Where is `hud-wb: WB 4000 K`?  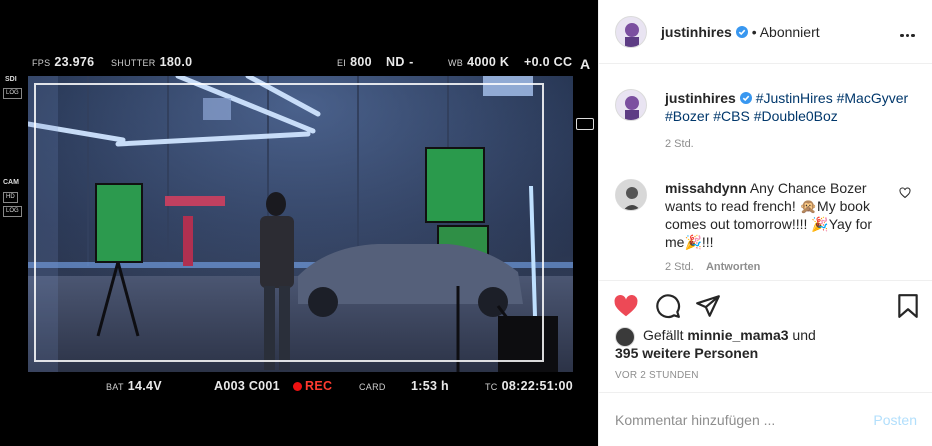 hud-wb: WB 4000 K is located at coordinates (479, 62).